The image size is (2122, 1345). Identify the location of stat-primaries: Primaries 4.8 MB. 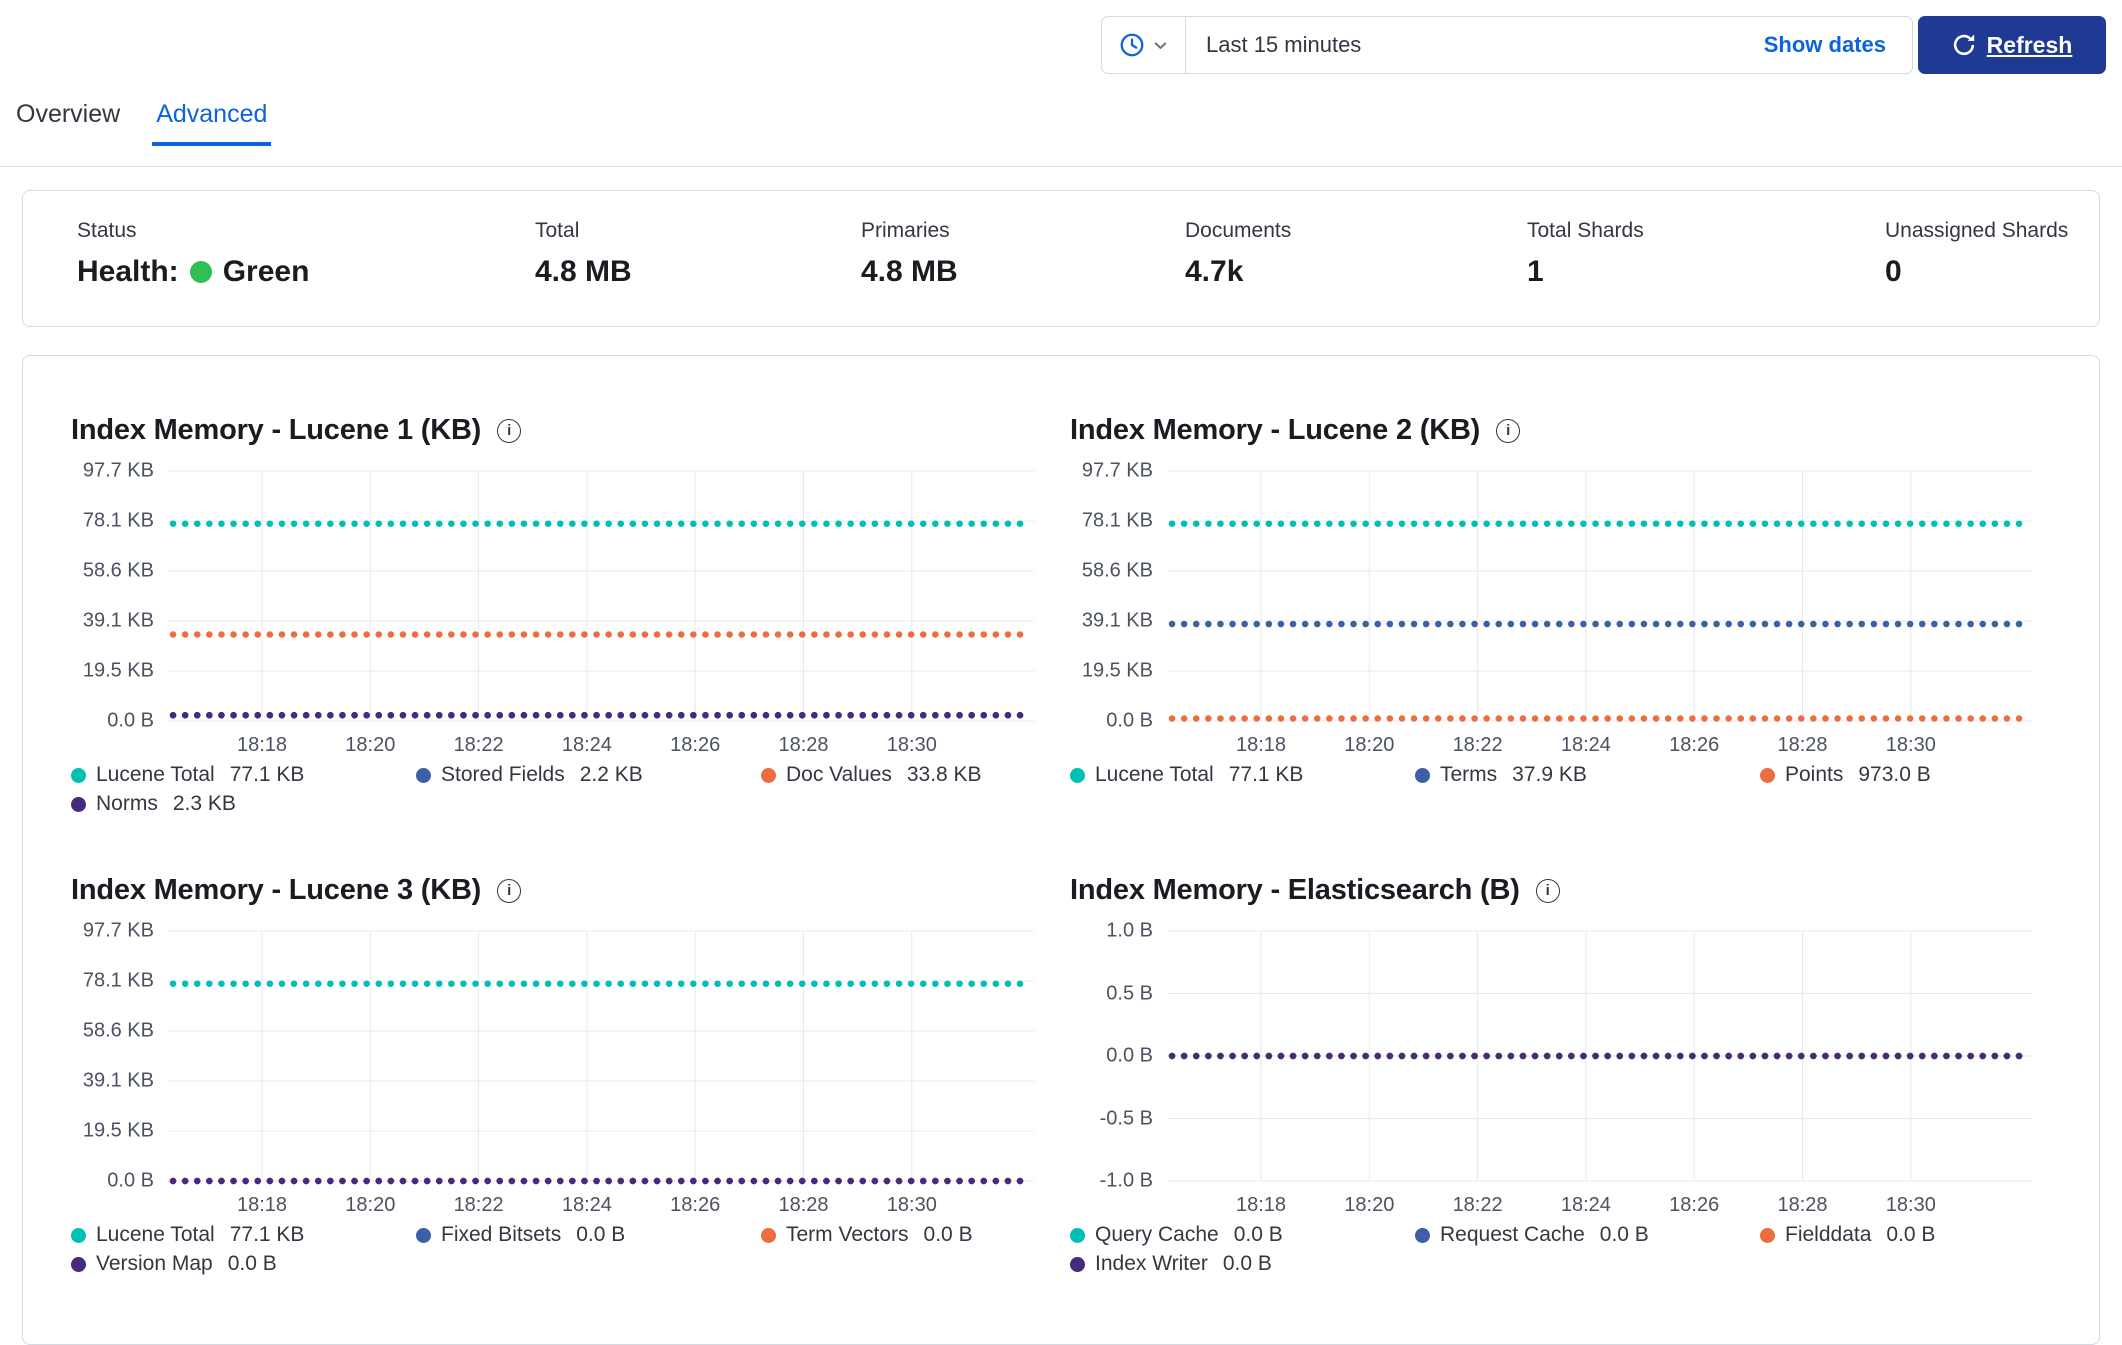
(1023, 272).